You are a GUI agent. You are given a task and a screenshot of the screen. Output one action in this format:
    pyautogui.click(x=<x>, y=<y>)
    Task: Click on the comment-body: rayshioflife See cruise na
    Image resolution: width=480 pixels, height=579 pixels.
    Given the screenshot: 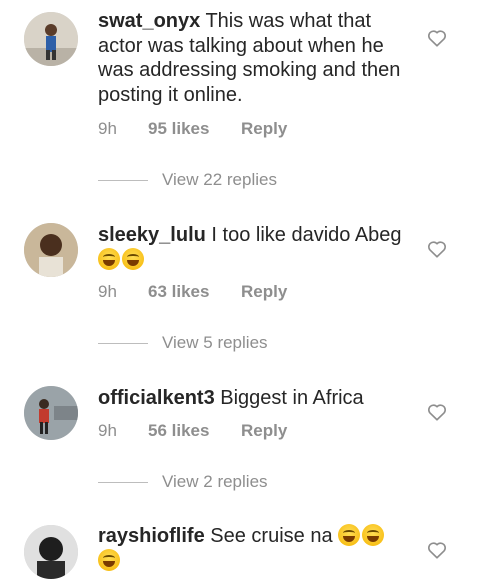 What is the action you would take?
    pyautogui.click(x=255, y=548)
    